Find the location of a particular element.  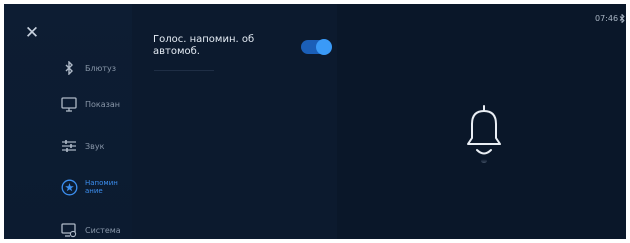

equalizer-icon is located at coordinates (69, 146).